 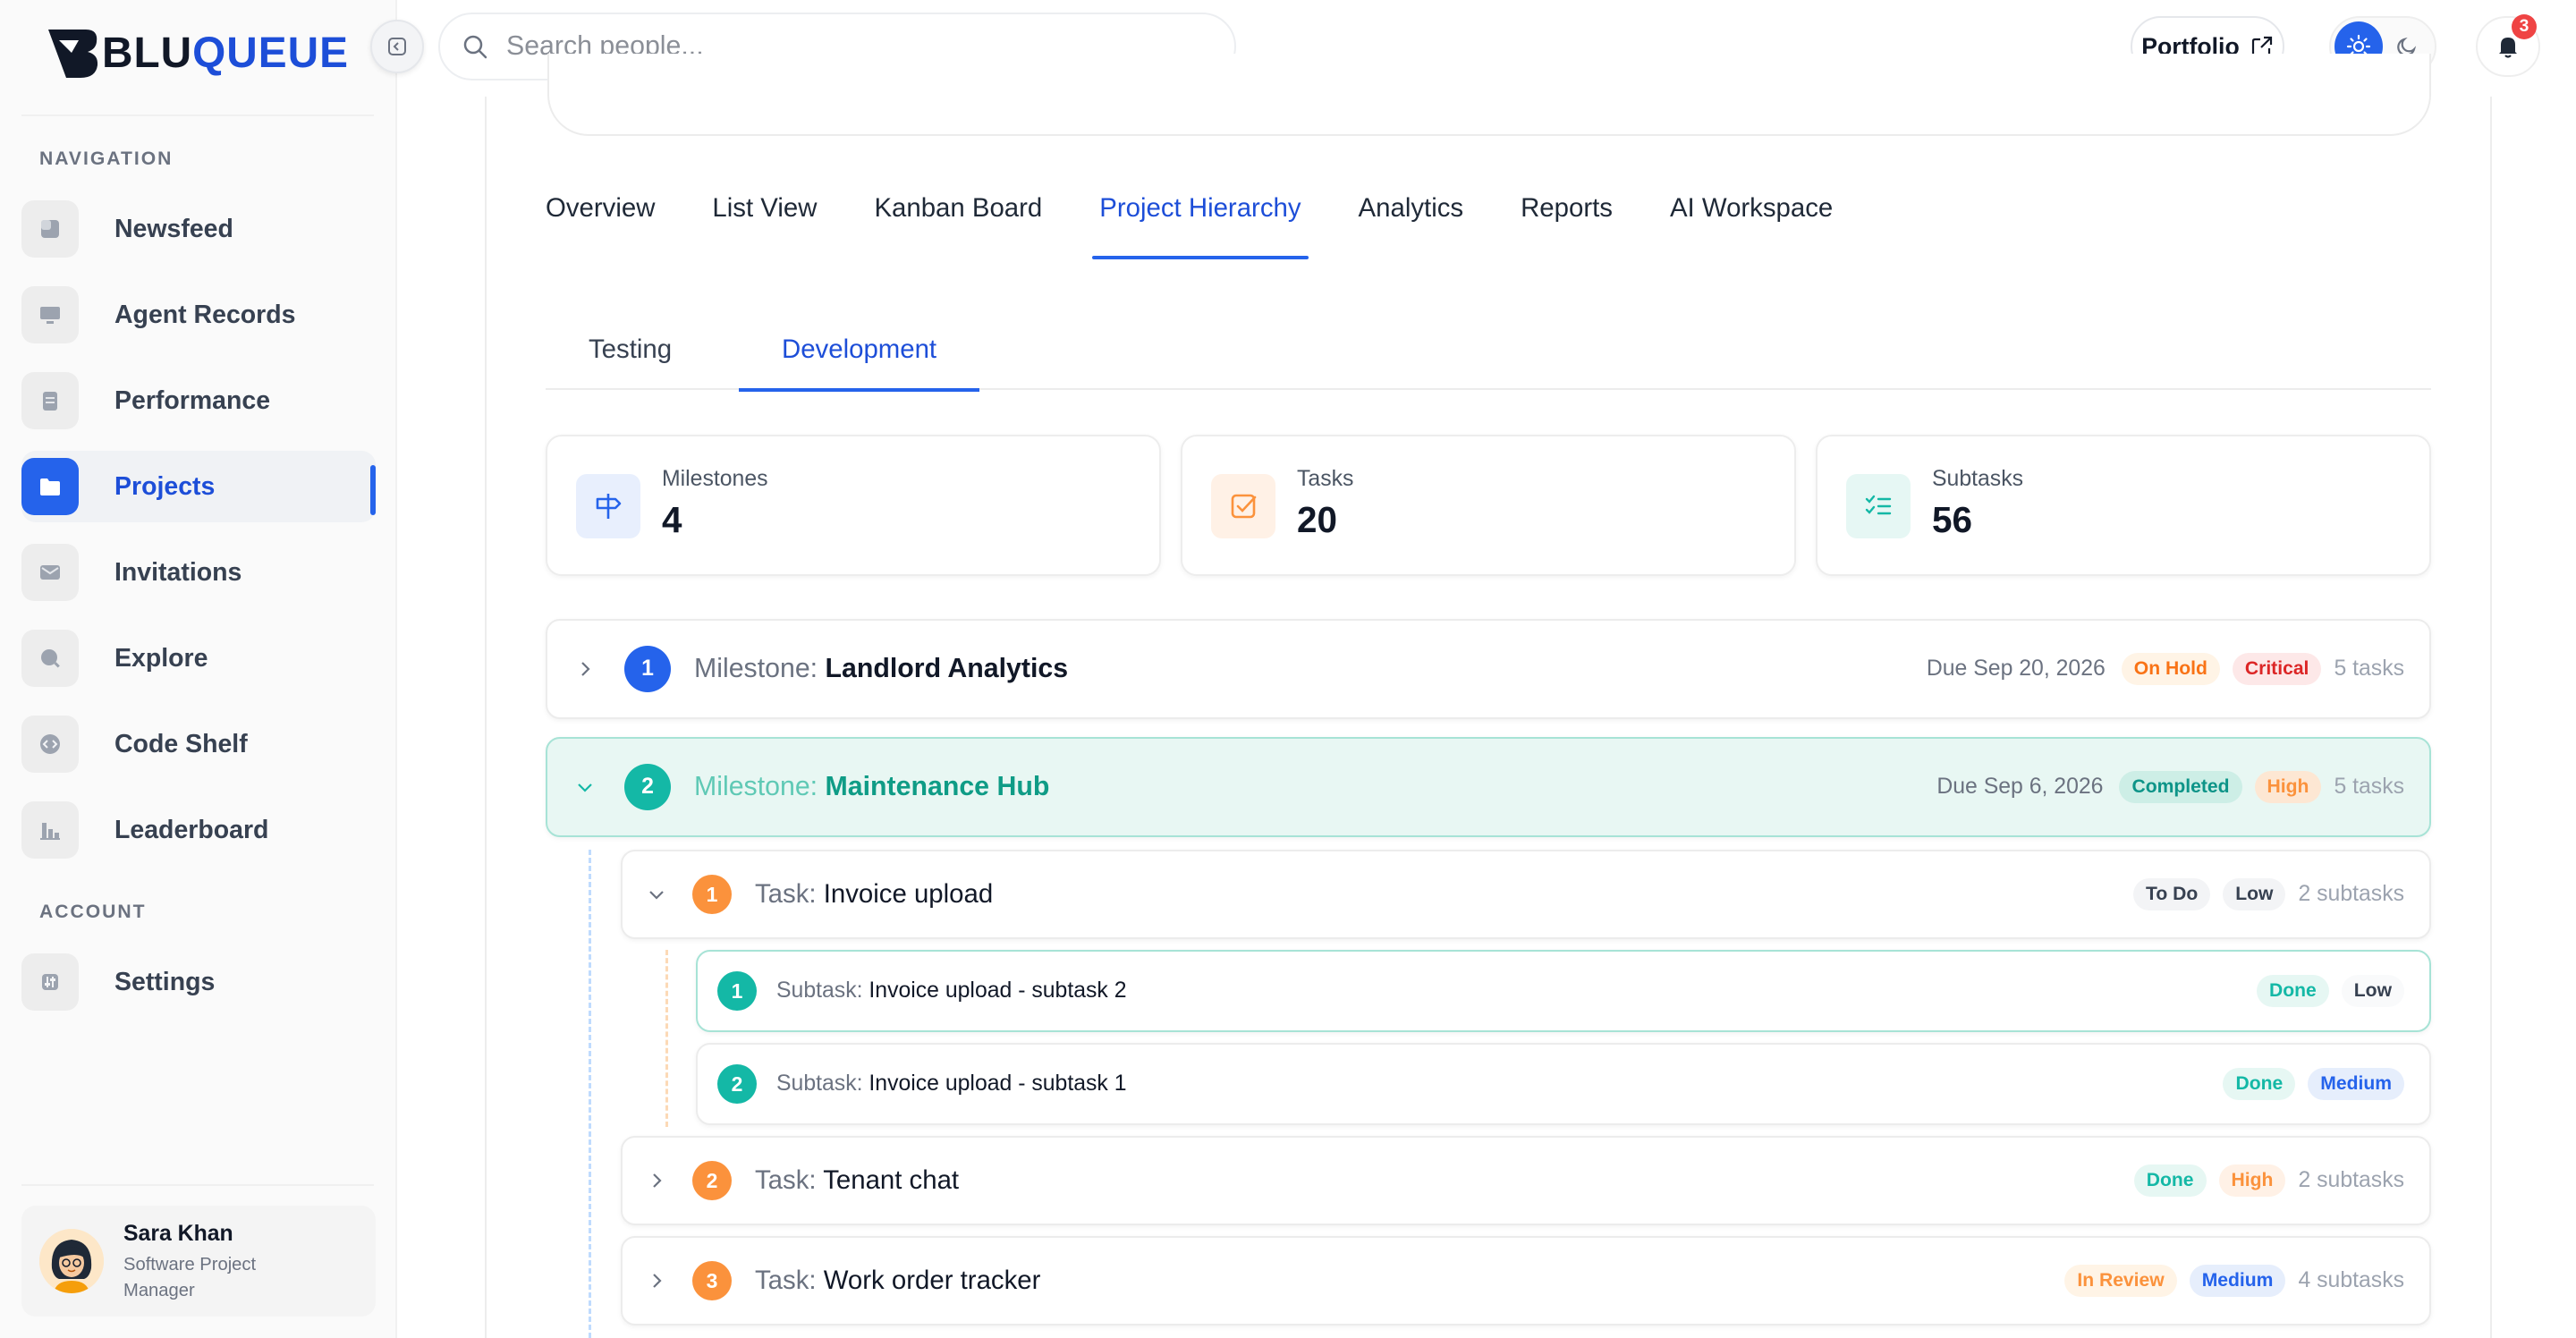 I want to click on avatar, so click(x=71, y=1261).